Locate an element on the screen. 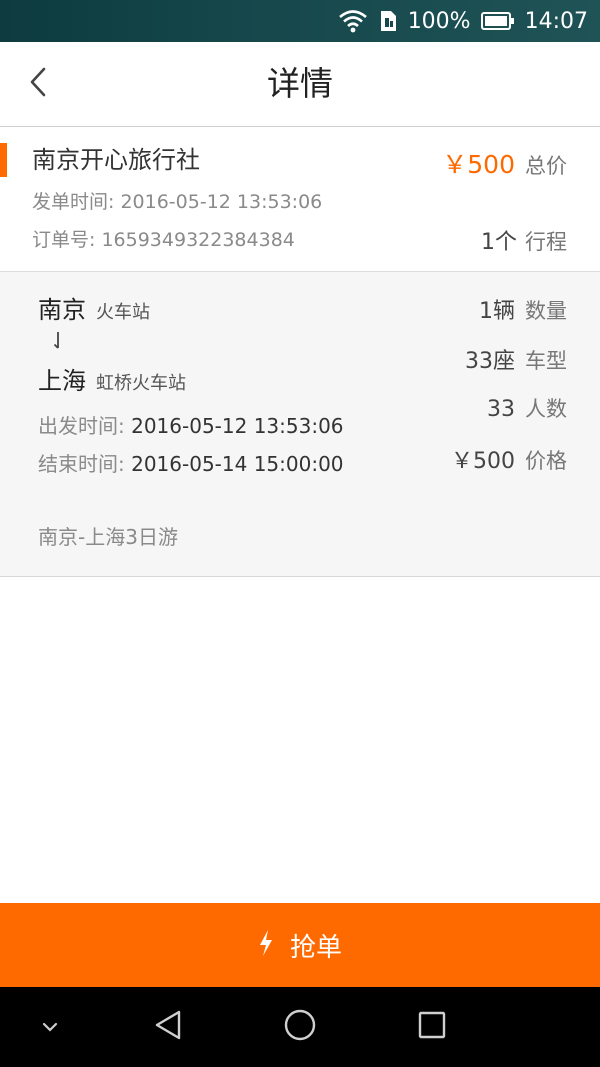 This screenshot has width=600, height=1067. spec-price-value: ￥500 is located at coordinates (483, 461).